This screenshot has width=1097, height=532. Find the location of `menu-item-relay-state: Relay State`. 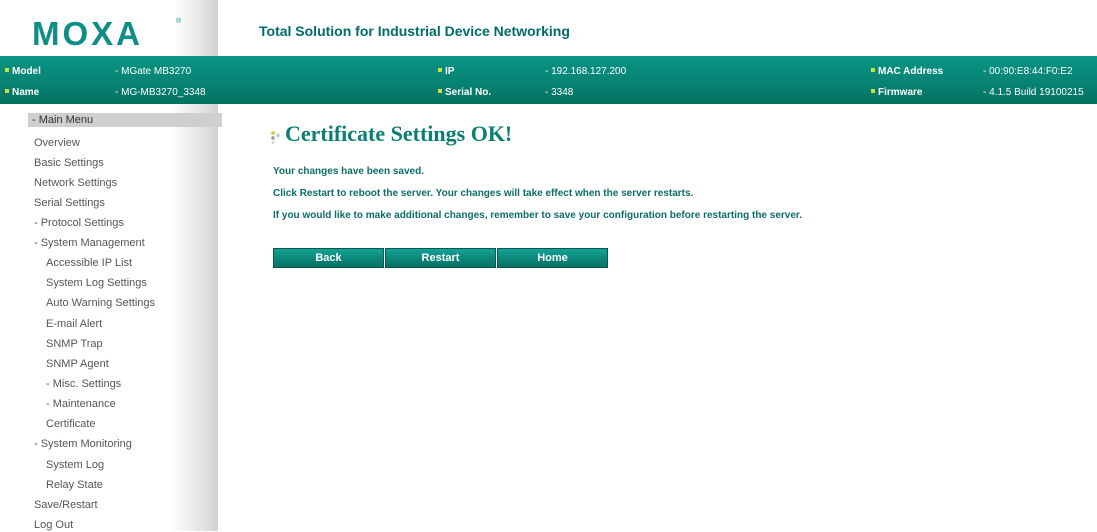

menu-item-relay-state: Relay State is located at coordinates (74, 485).